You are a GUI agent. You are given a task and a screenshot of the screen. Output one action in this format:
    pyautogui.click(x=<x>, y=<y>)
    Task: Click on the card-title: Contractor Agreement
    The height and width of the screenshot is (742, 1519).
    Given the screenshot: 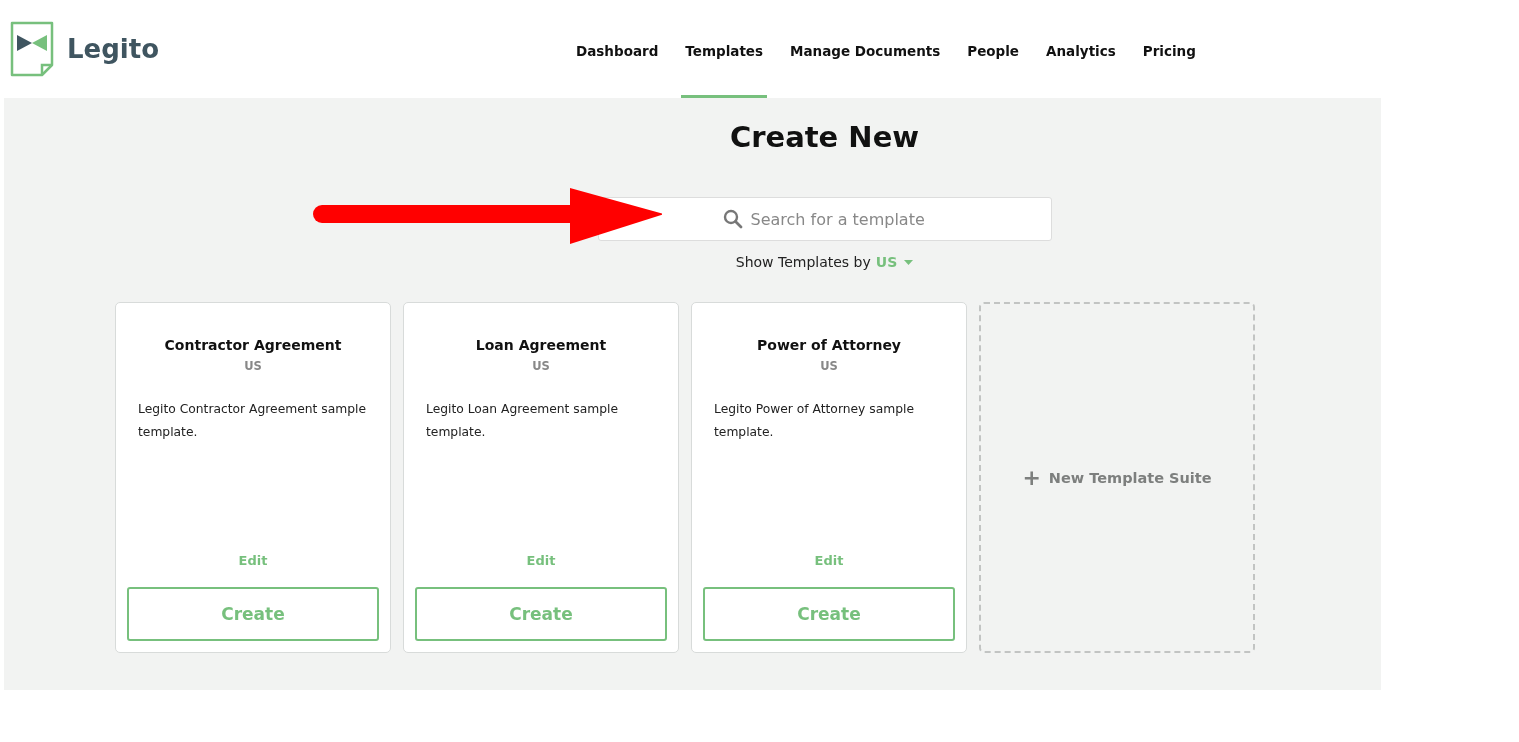 What is the action you would take?
    pyautogui.click(x=253, y=345)
    